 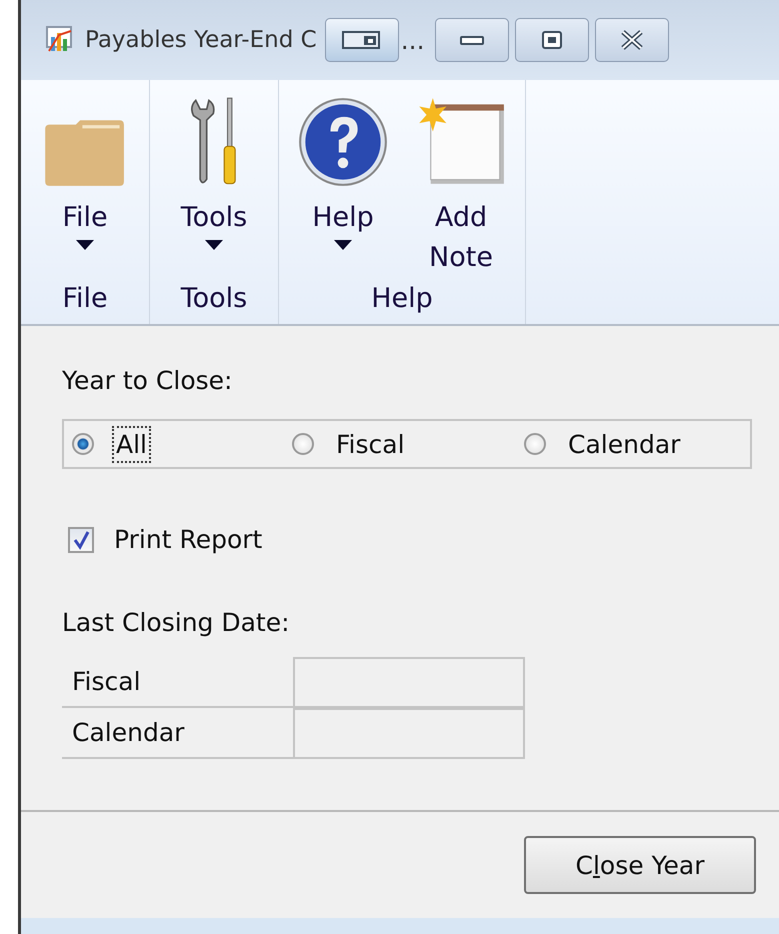 I want to click on snap-button, so click(x=361, y=40).